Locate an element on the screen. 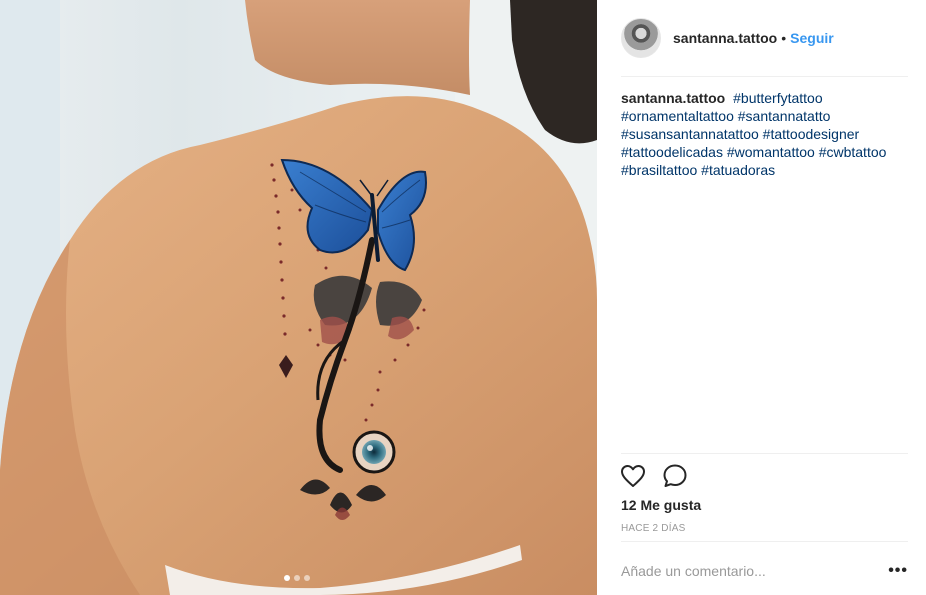 The height and width of the screenshot is (595, 926). hashtag-link: #butterfytattoo is located at coordinates (778, 98).